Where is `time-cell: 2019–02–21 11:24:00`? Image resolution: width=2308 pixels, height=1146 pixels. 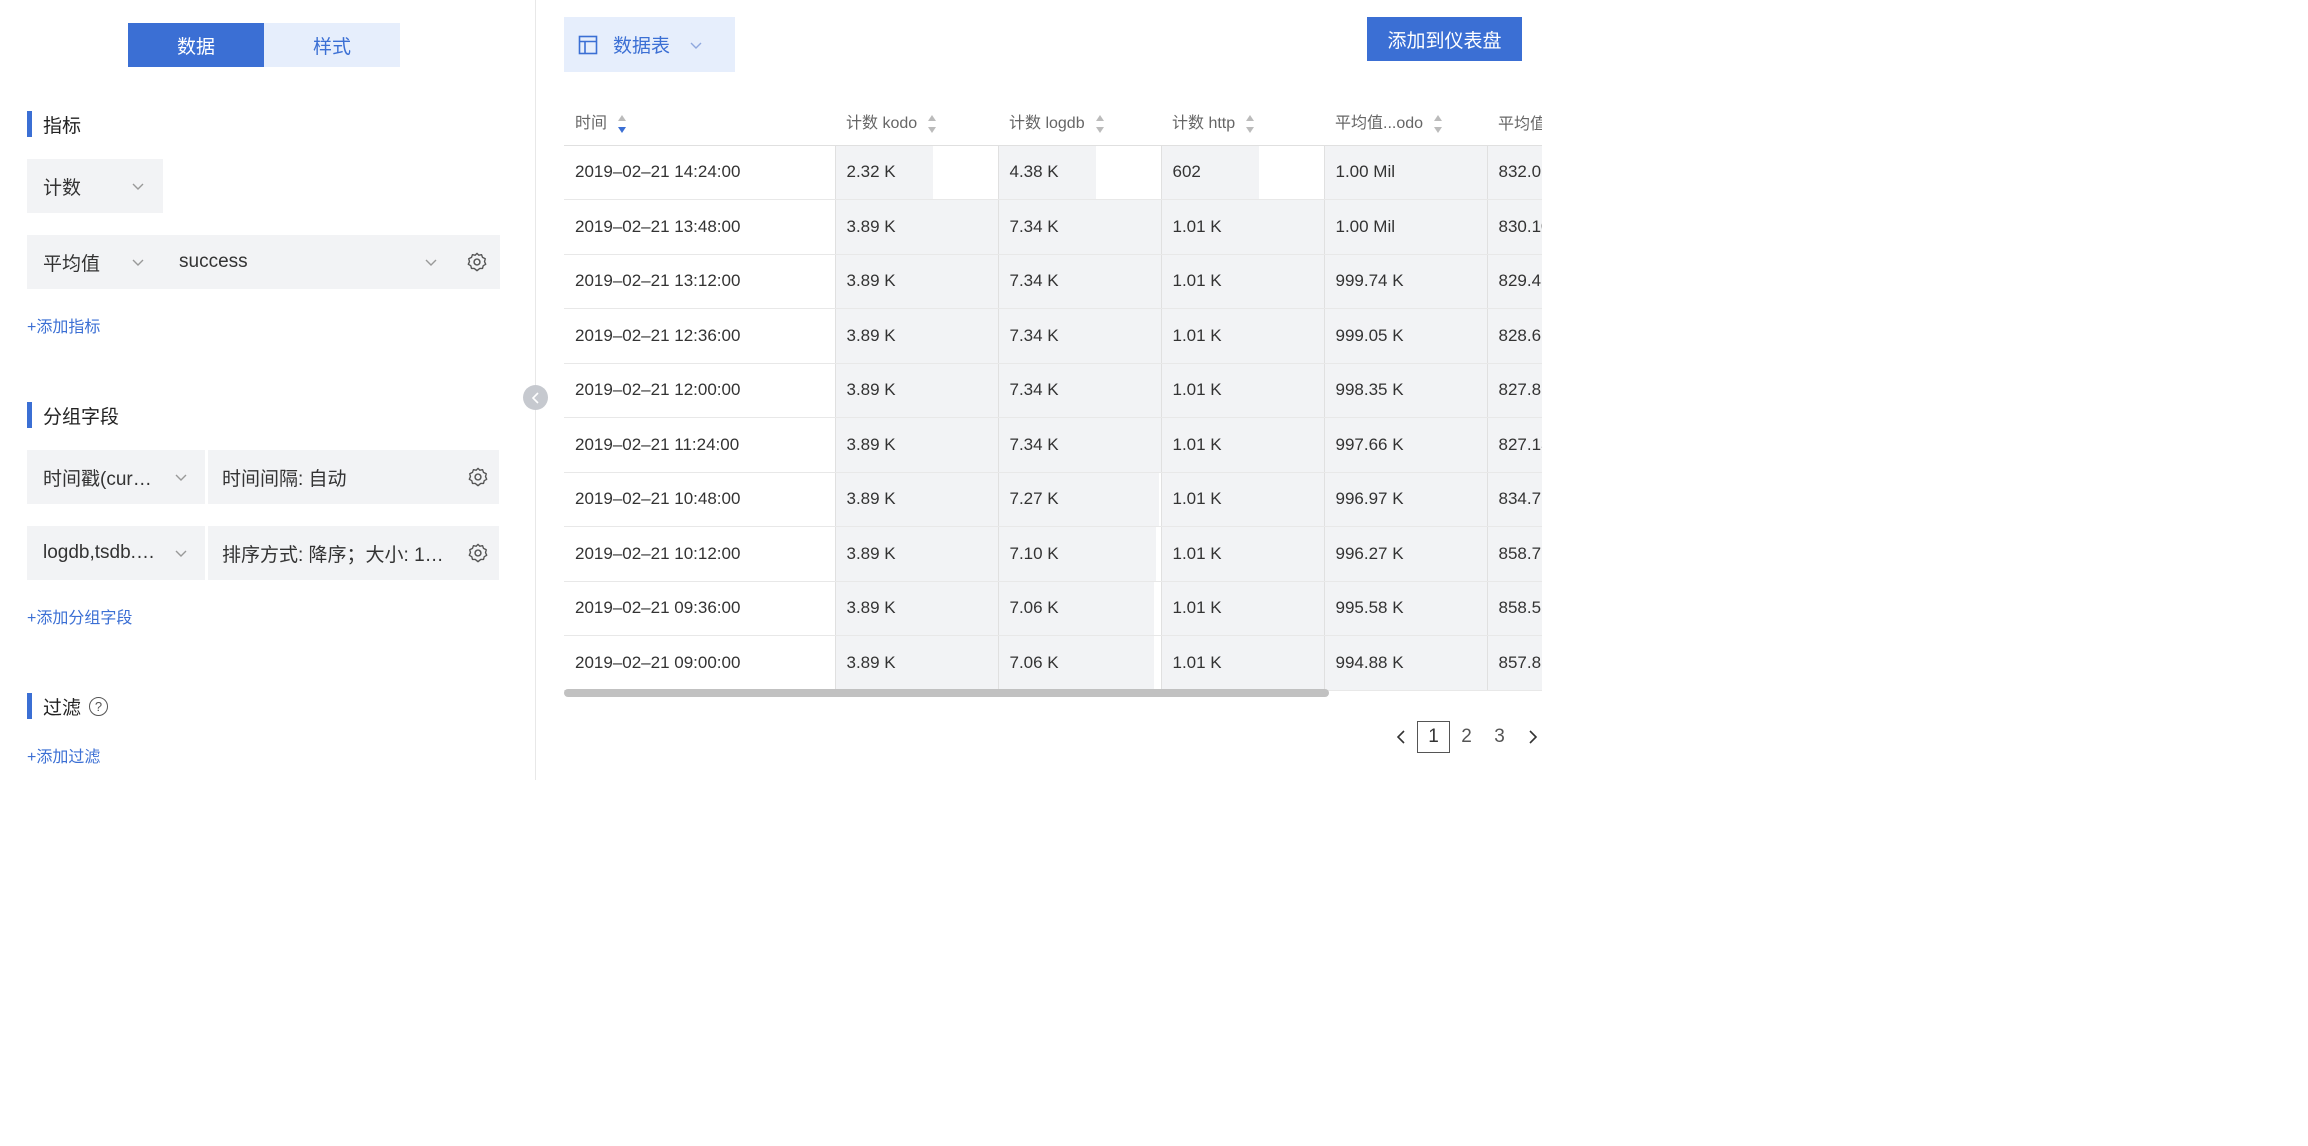 time-cell: 2019–02–21 11:24:00 is located at coordinates (699, 445).